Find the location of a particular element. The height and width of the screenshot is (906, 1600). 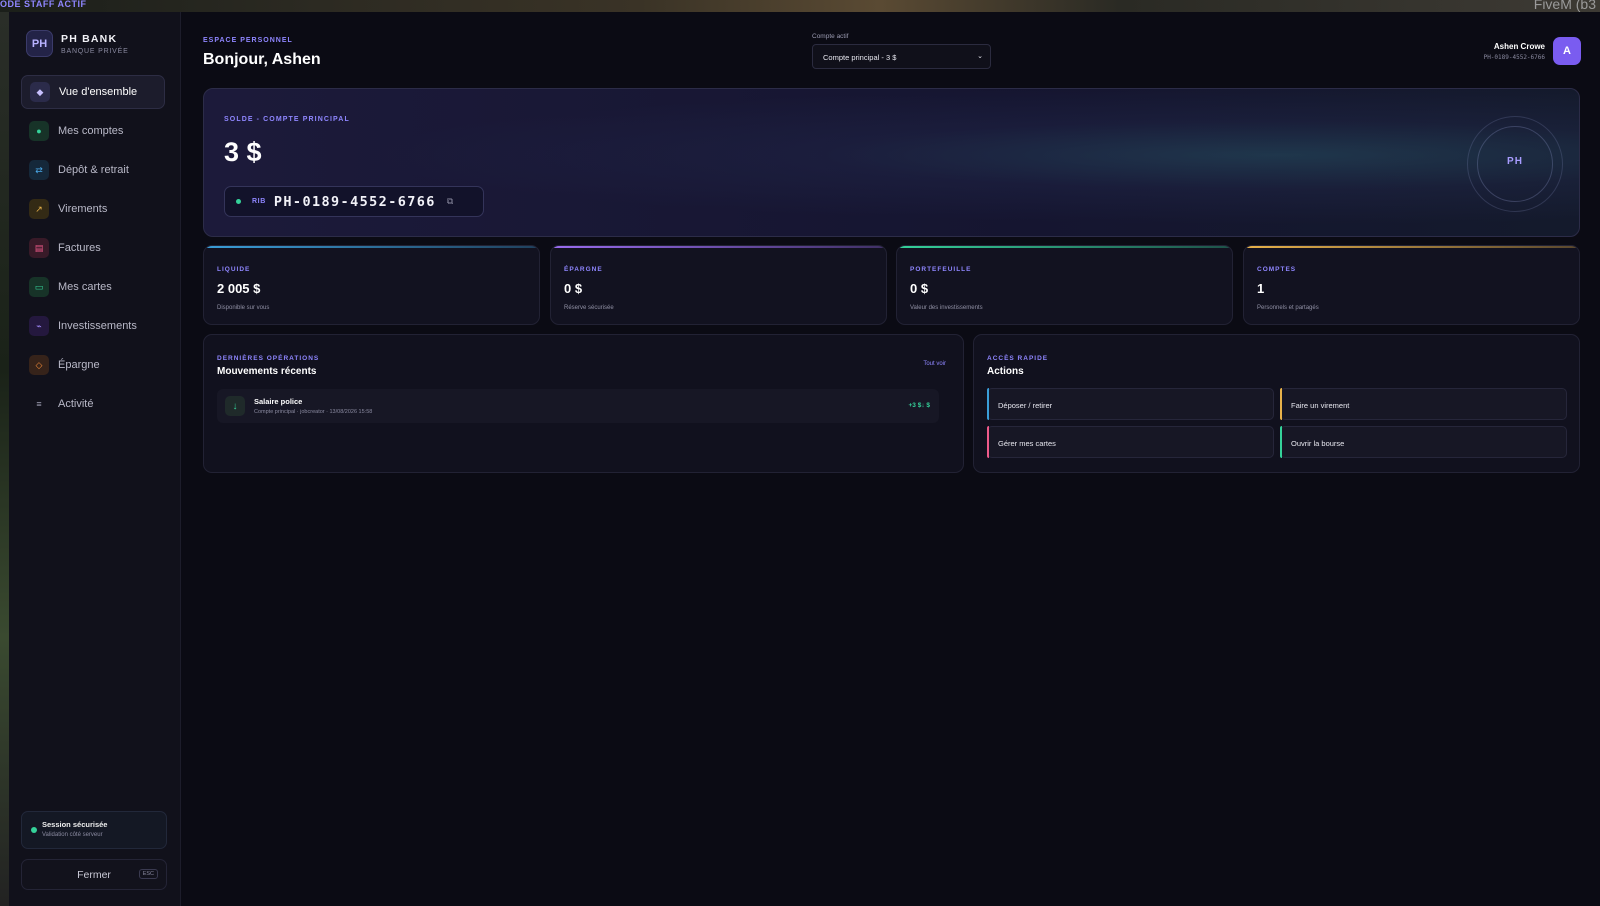

action-label: Faire un virement is located at coordinates (1320, 405).